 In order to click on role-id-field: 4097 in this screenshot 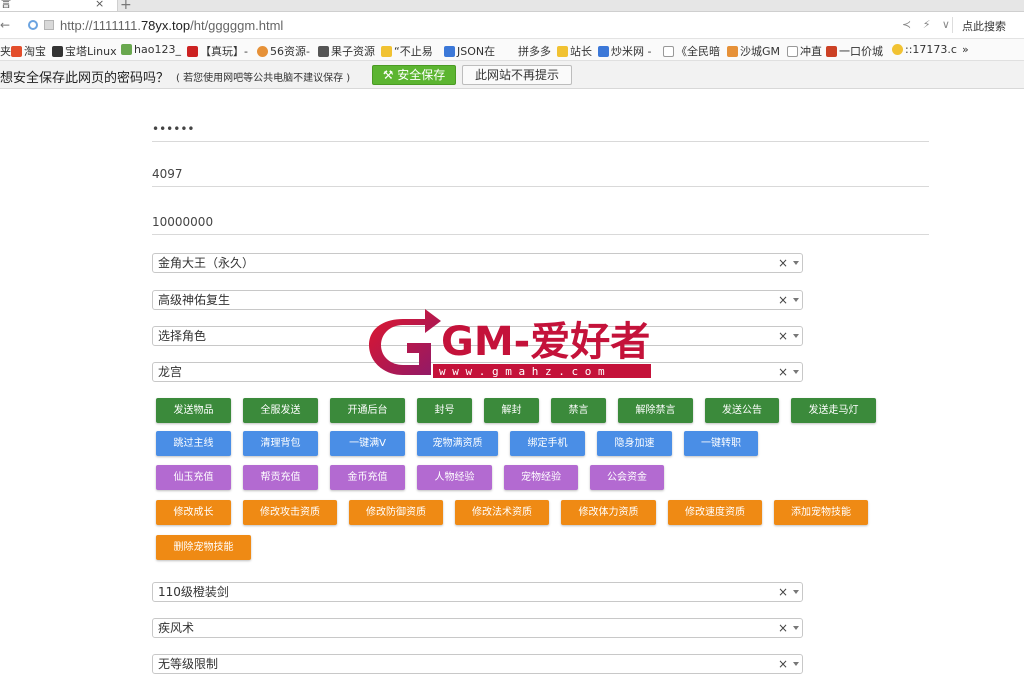, I will do `click(540, 174)`.